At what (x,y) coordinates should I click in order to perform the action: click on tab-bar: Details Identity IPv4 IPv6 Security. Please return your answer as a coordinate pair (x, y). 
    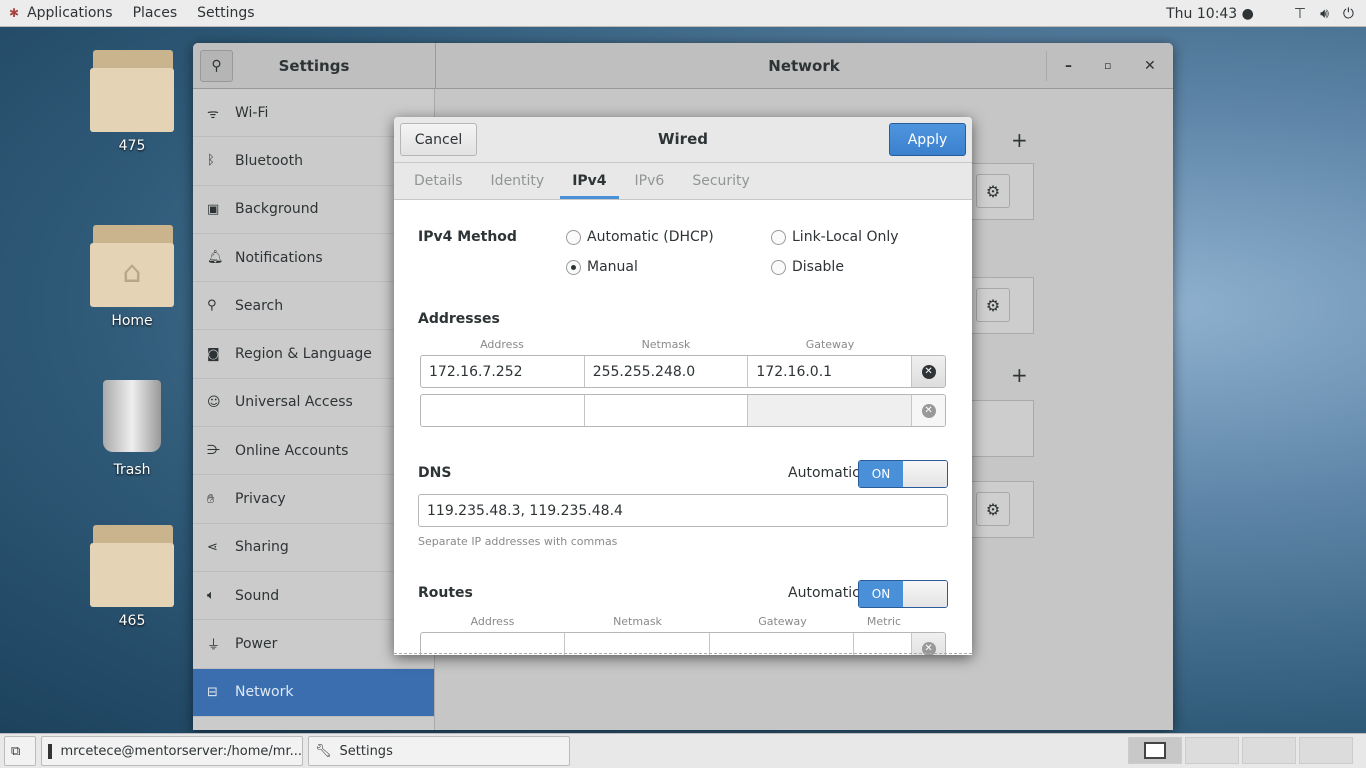
    Looking at the image, I should click on (683, 181).